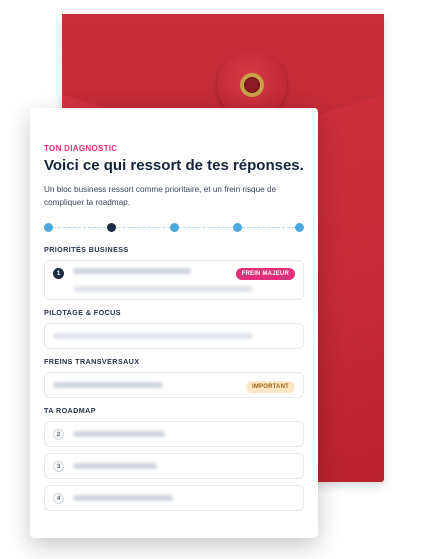 This screenshot has width=447, height=559. What do you see at coordinates (70, 410) in the screenshot?
I see `section-label-roadmap: TA ROADMAP` at bounding box center [70, 410].